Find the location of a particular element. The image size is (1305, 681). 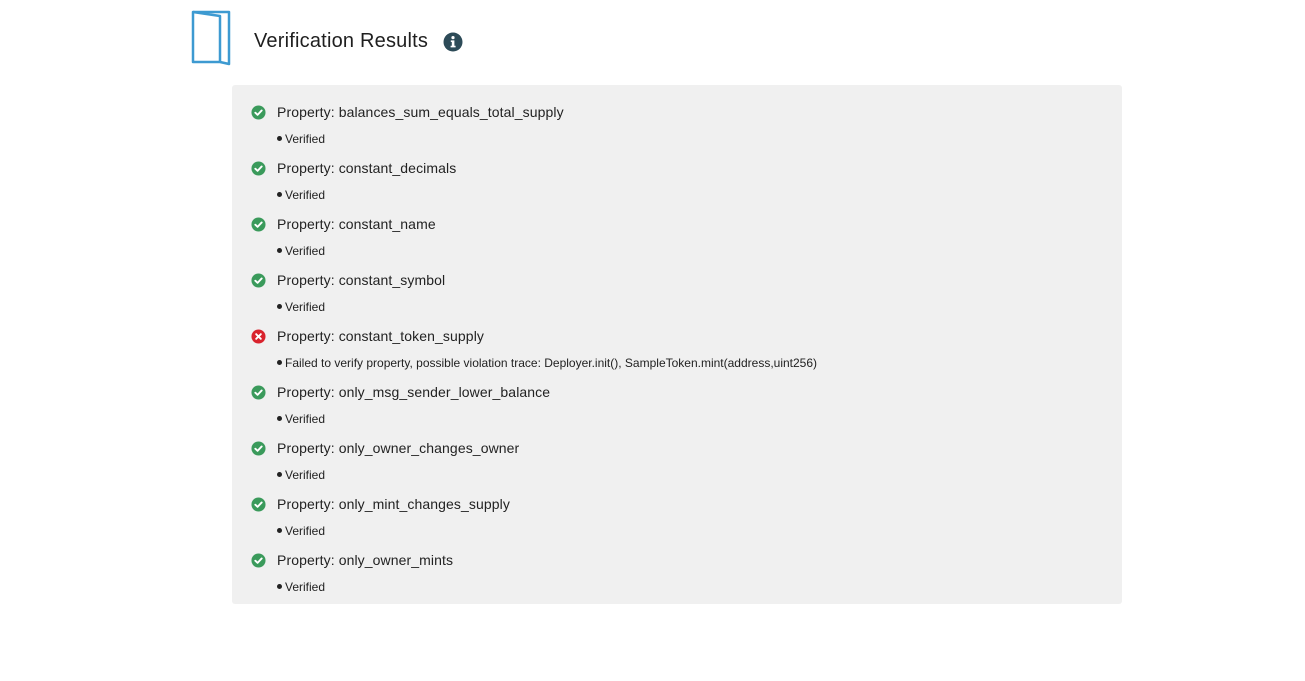

property-header: Property: constant_decimals is located at coordinates (353, 168).